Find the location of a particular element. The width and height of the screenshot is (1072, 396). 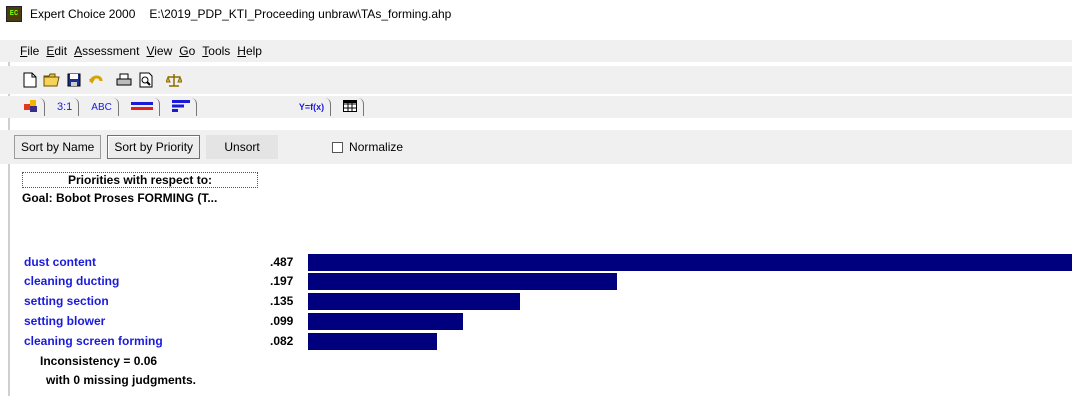

priority-value: .197 is located at coordinates (282, 281).